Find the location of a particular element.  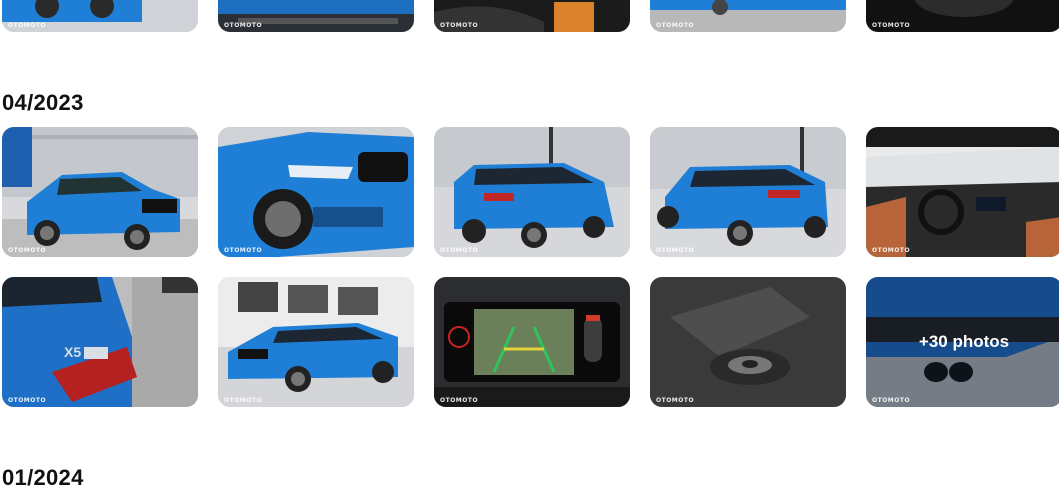

more-photos-label: +30 photos is located at coordinates (964, 341).